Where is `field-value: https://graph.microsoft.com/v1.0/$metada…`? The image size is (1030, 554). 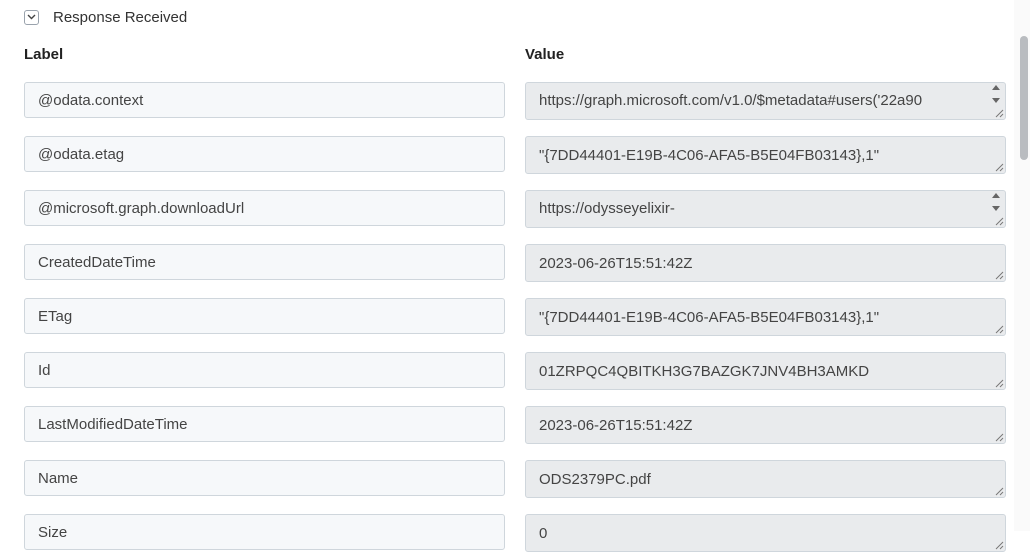
field-value: https://graph.microsoft.com/v1.0/$metada… is located at coordinates (765, 101).